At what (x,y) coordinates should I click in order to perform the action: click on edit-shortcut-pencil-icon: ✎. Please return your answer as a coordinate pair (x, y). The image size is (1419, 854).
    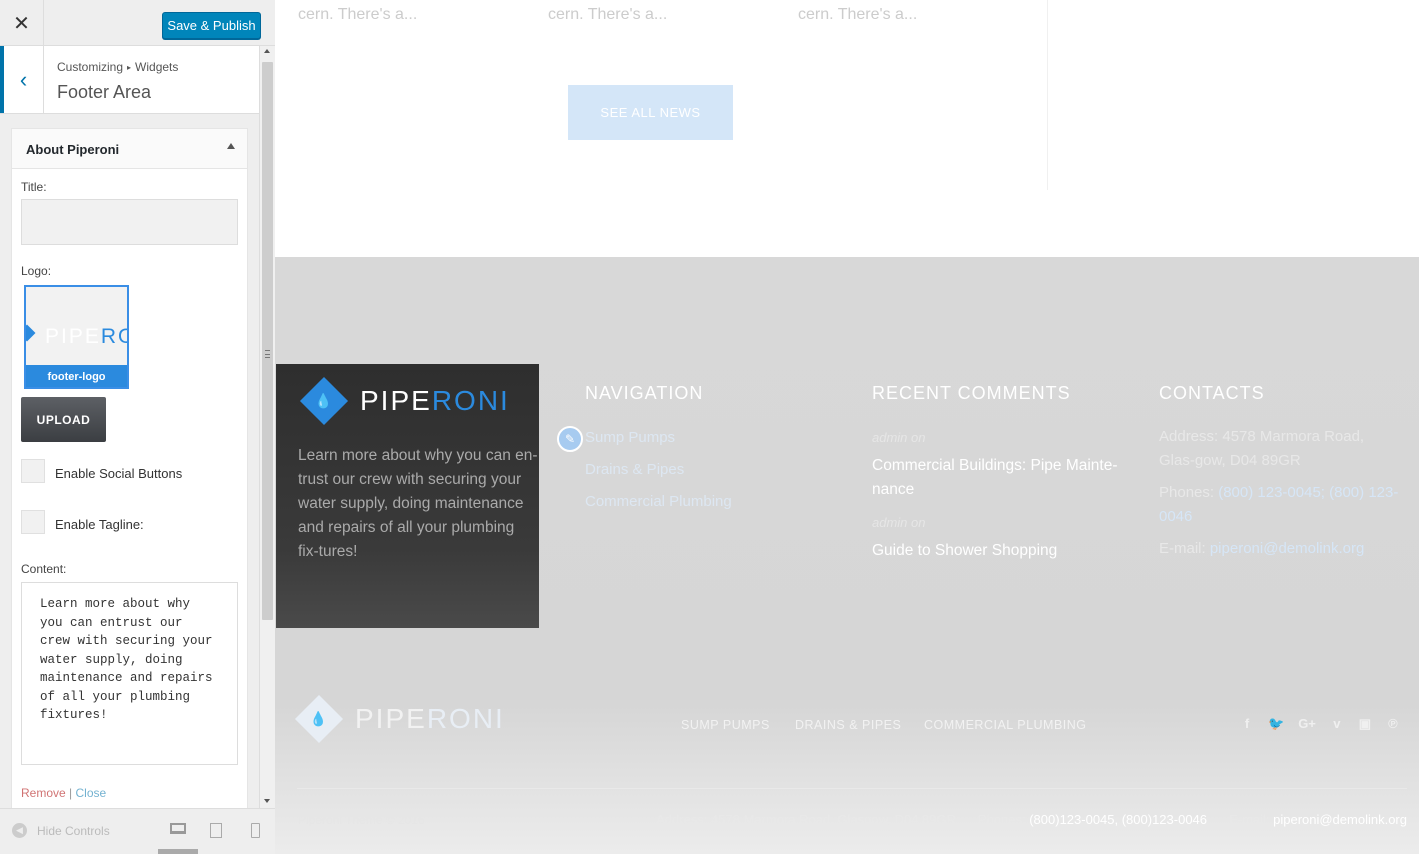
    Looking at the image, I should click on (570, 439).